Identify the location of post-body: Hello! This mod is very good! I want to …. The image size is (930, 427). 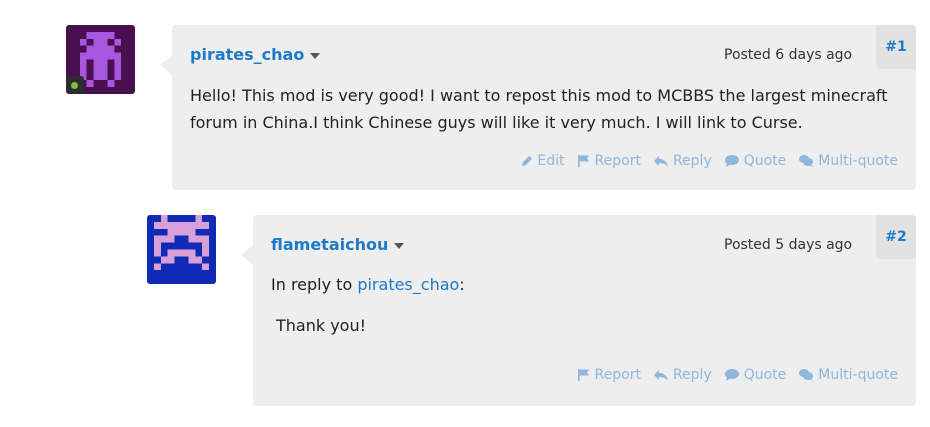
(539, 109).